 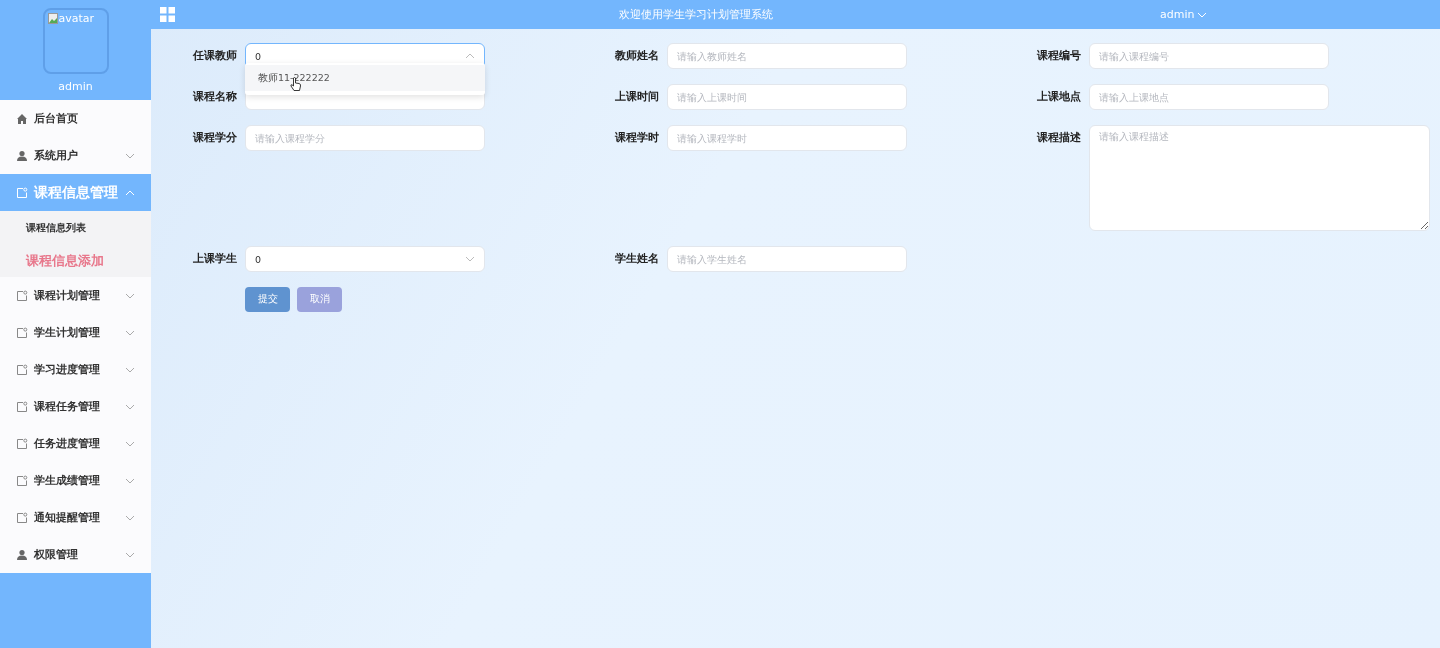 I want to click on input-field: 请输入学生姓名, so click(x=787, y=259).